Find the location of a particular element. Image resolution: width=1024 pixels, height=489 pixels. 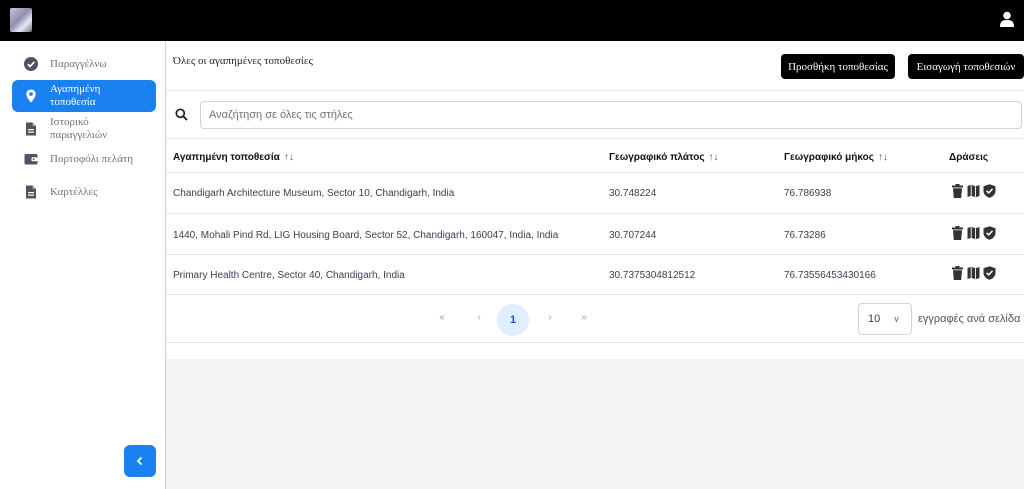

page-size-value: 10 is located at coordinates (874, 319).